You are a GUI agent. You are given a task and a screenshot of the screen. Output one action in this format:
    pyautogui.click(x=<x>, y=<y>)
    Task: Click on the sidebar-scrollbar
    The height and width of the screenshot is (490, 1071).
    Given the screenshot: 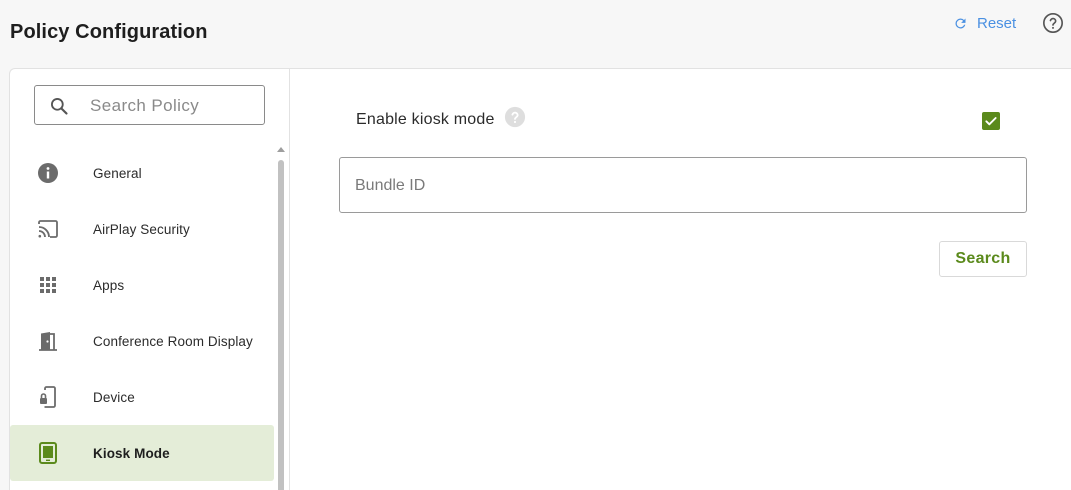 What is the action you would take?
    pyautogui.click(x=281, y=318)
    